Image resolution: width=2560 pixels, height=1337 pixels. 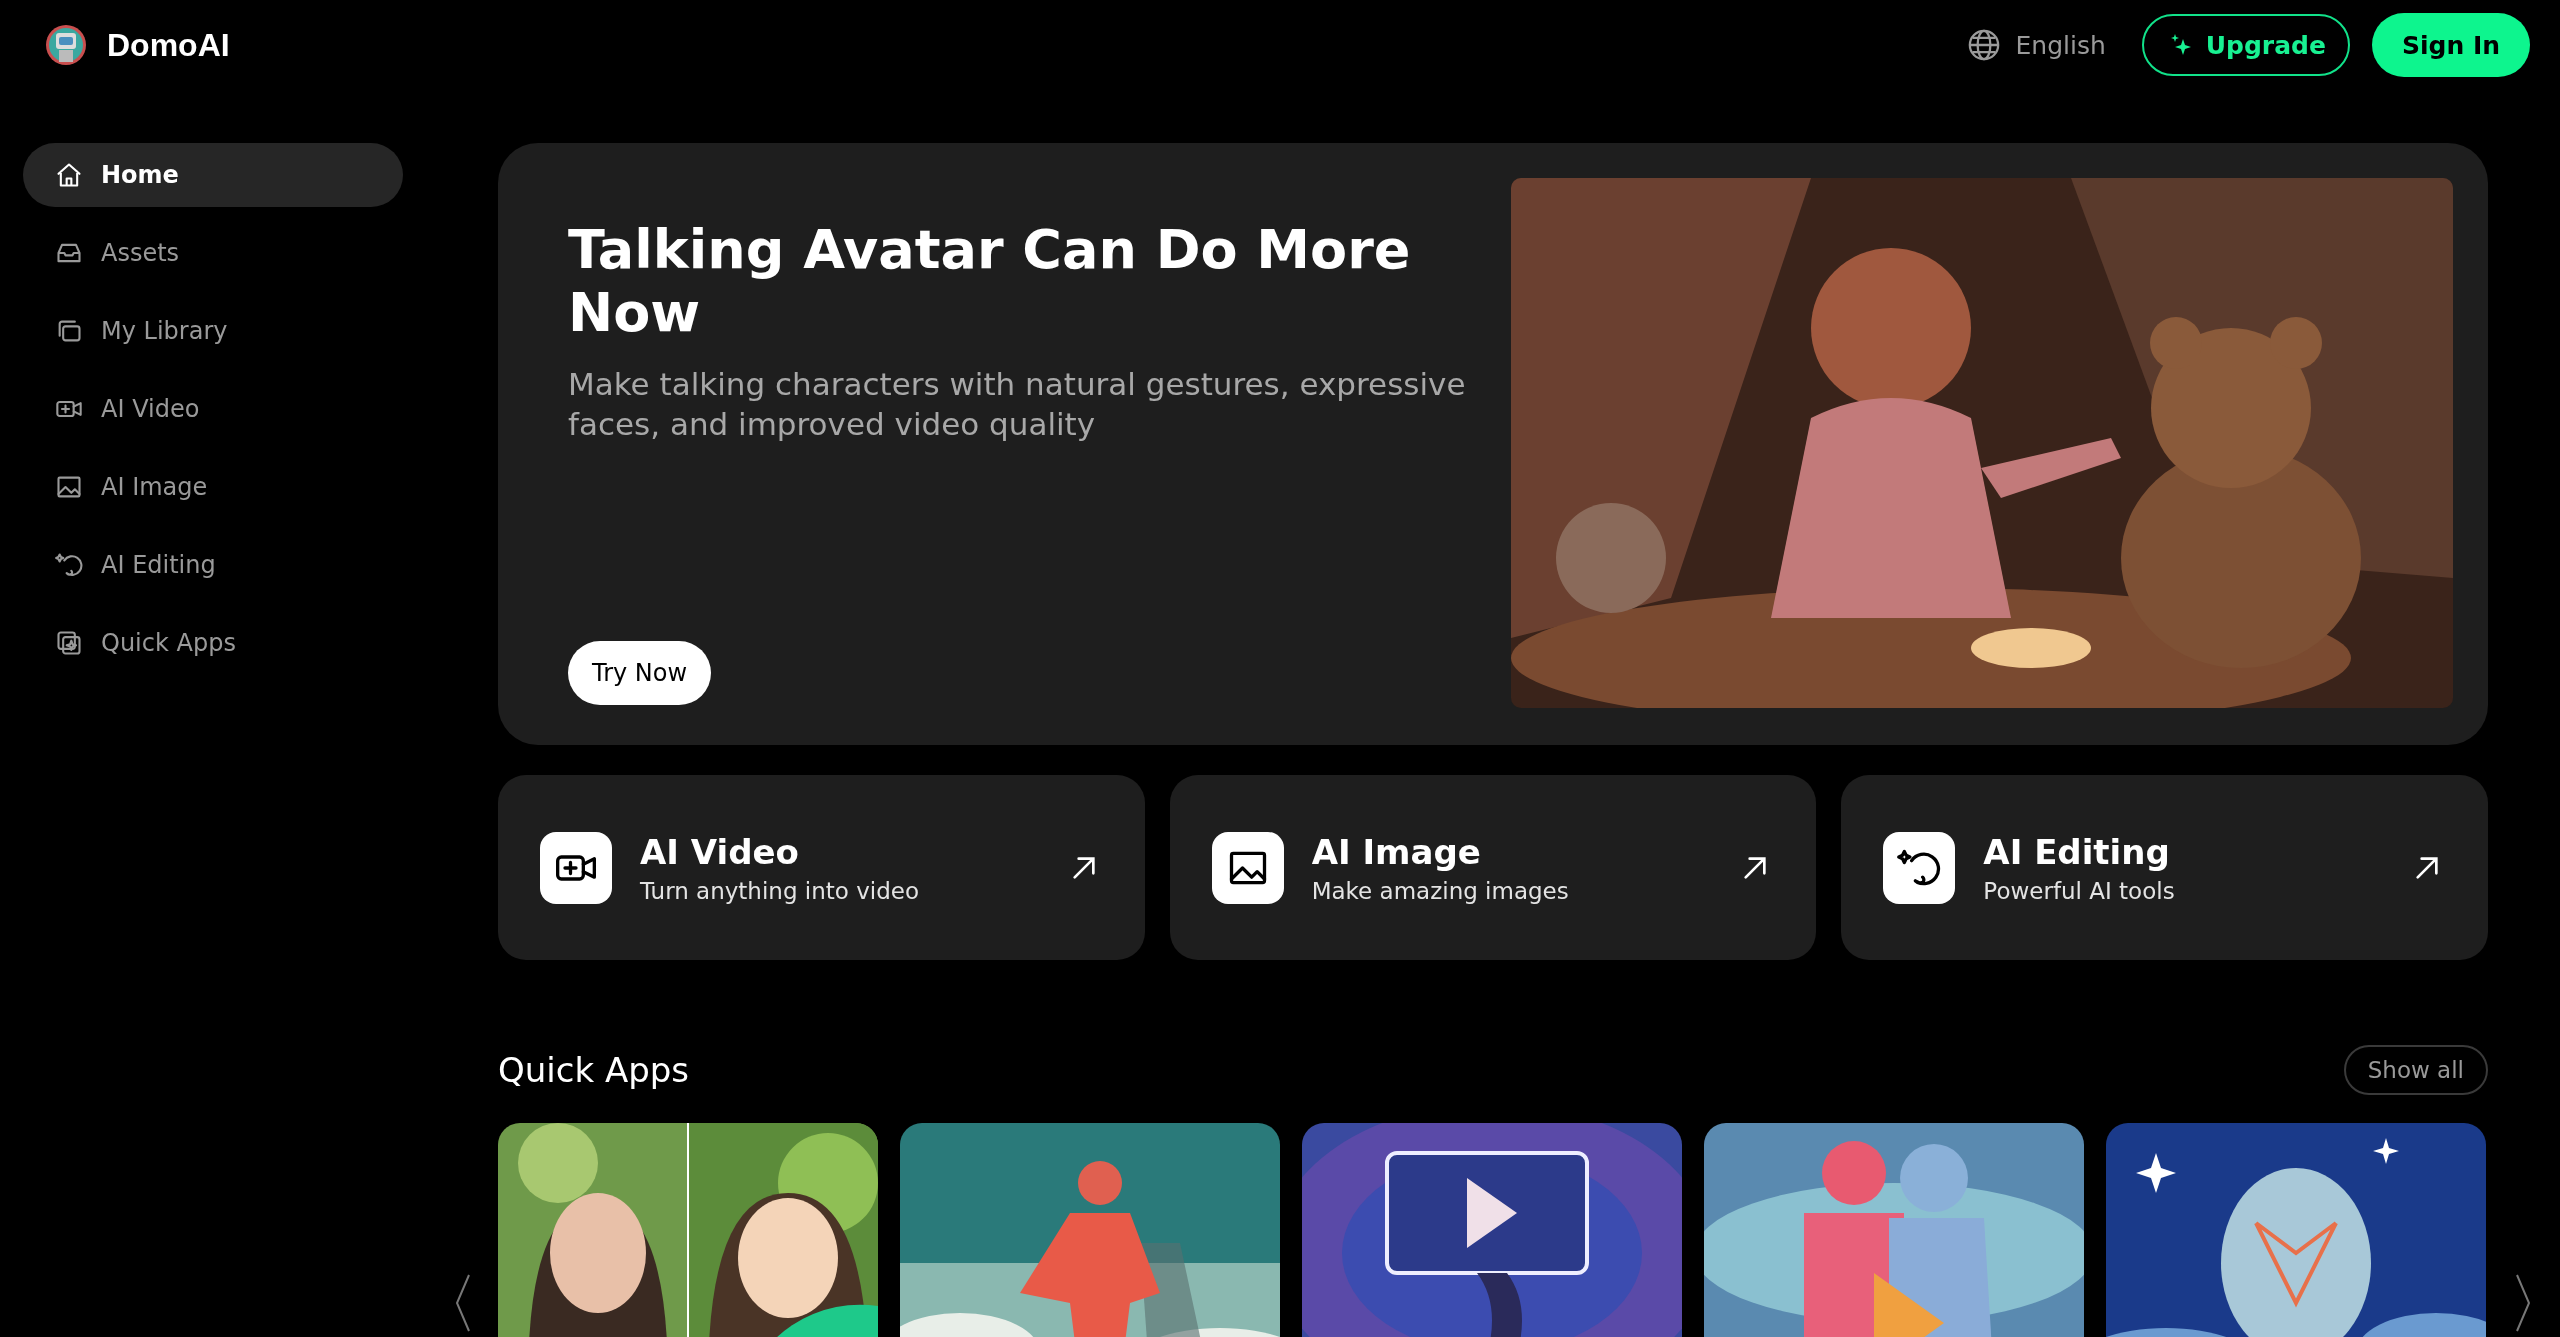 I want to click on chevron-left-icon, so click(x=463, y=1303).